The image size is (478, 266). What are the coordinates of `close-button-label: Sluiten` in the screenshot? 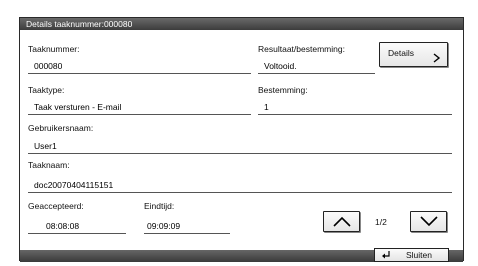 It's located at (419, 255).